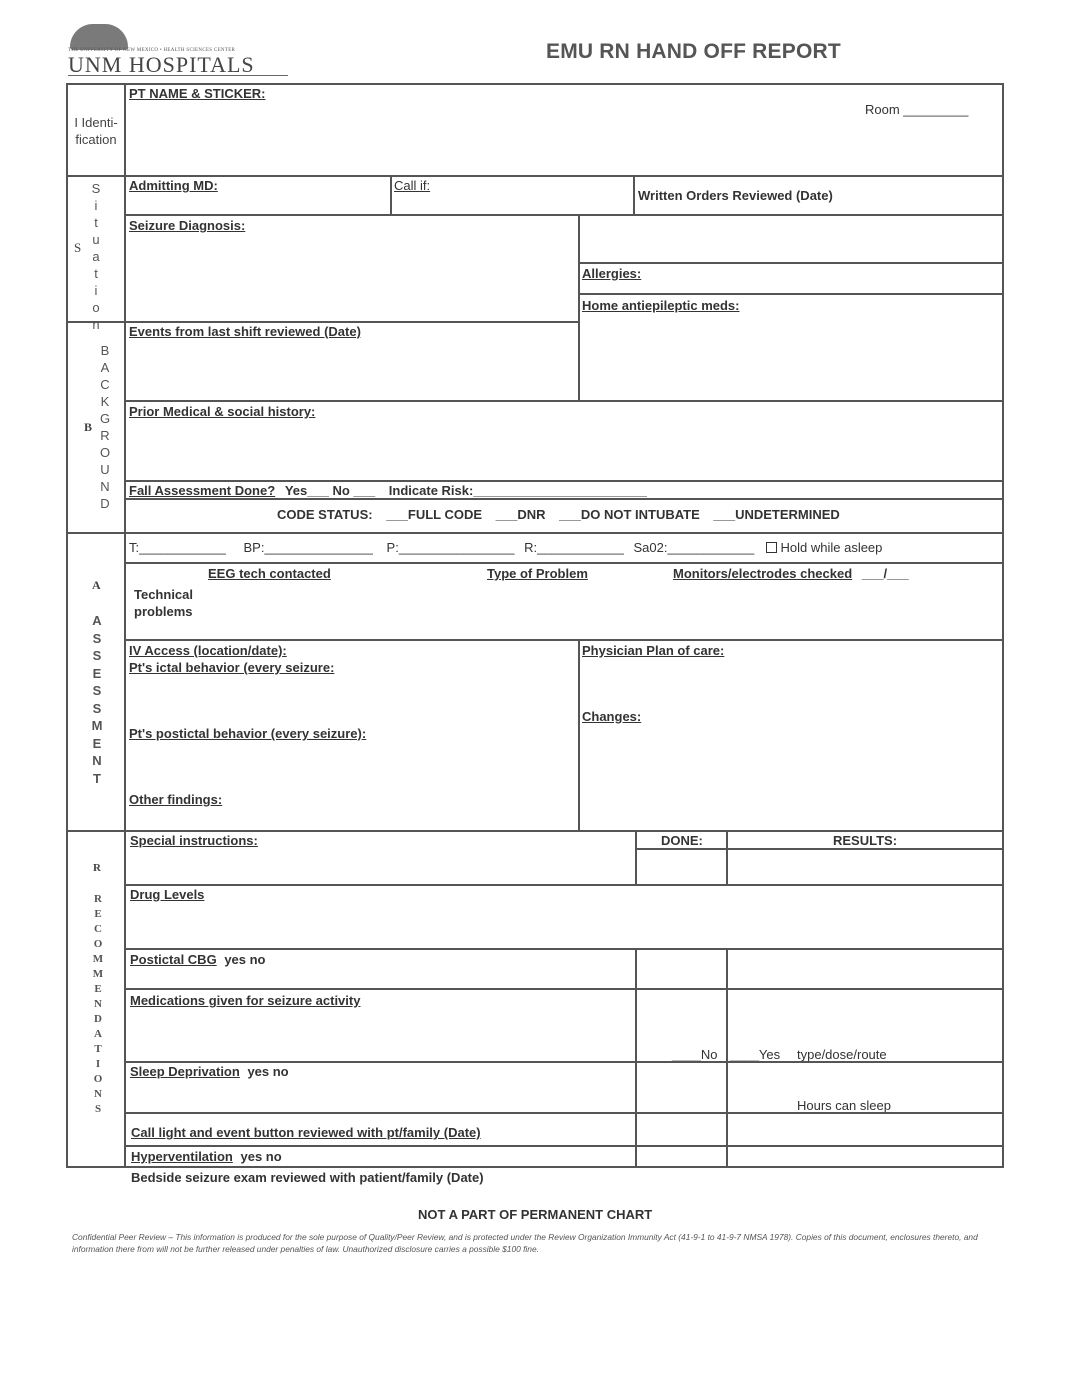 The height and width of the screenshot is (1382, 1068). I want to click on vertical-letter: t, so click(96, 273).